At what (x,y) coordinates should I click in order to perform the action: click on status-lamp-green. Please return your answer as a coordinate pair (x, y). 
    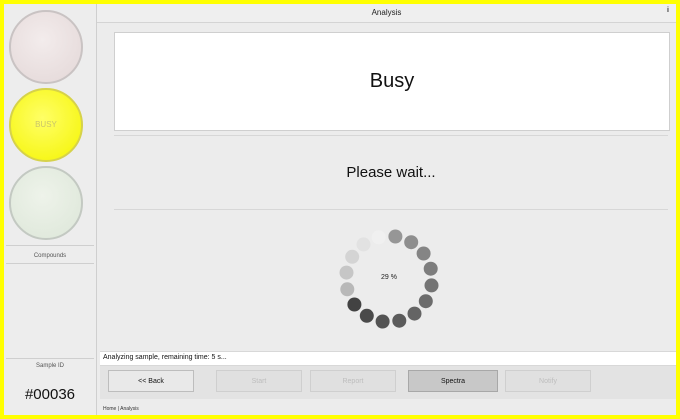
    Looking at the image, I should click on (46, 203).